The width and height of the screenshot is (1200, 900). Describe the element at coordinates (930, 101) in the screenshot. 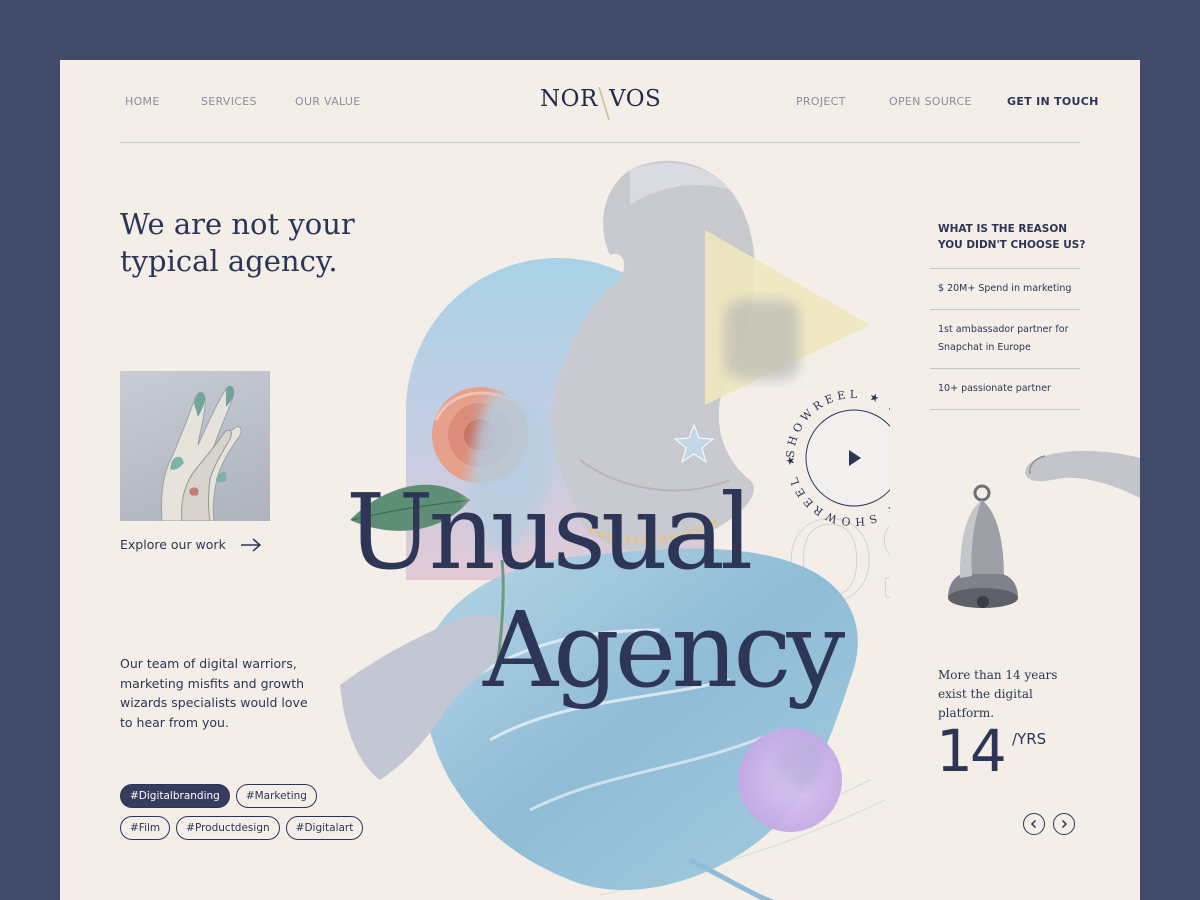

I see `nav-open-source: OPEN SOURCE` at that location.